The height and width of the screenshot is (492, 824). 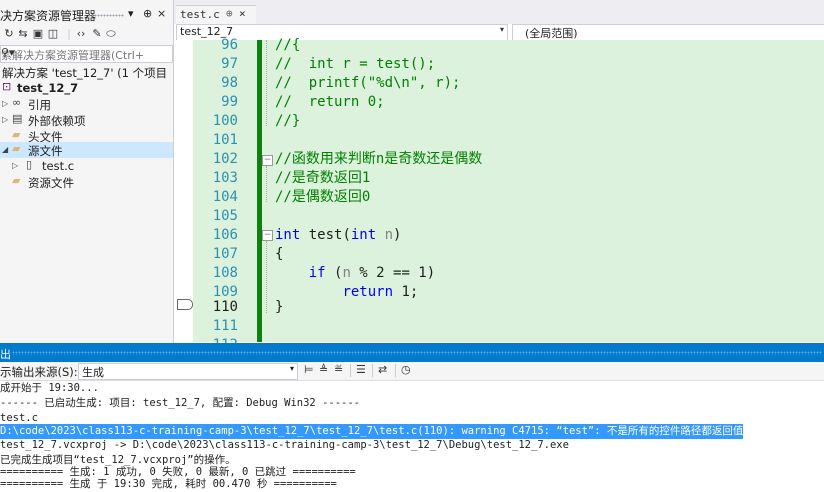 What do you see at coordinates (338, 369) in the screenshot?
I see `next-message-icon: ≝` at bounding box center [338, 369].